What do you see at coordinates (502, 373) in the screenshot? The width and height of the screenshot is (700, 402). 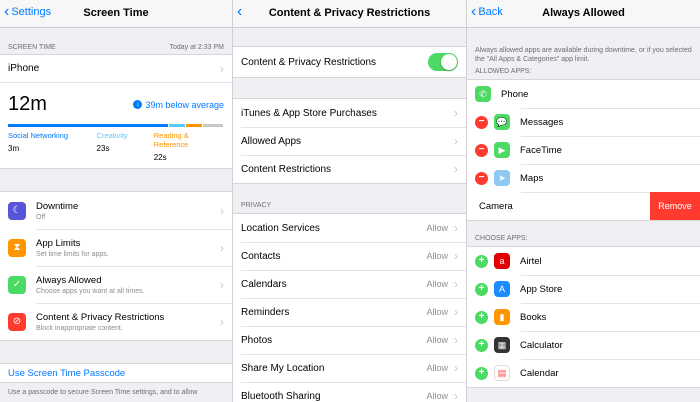 I see `calendar-icon: ▤` at bounding box center [502, 373].